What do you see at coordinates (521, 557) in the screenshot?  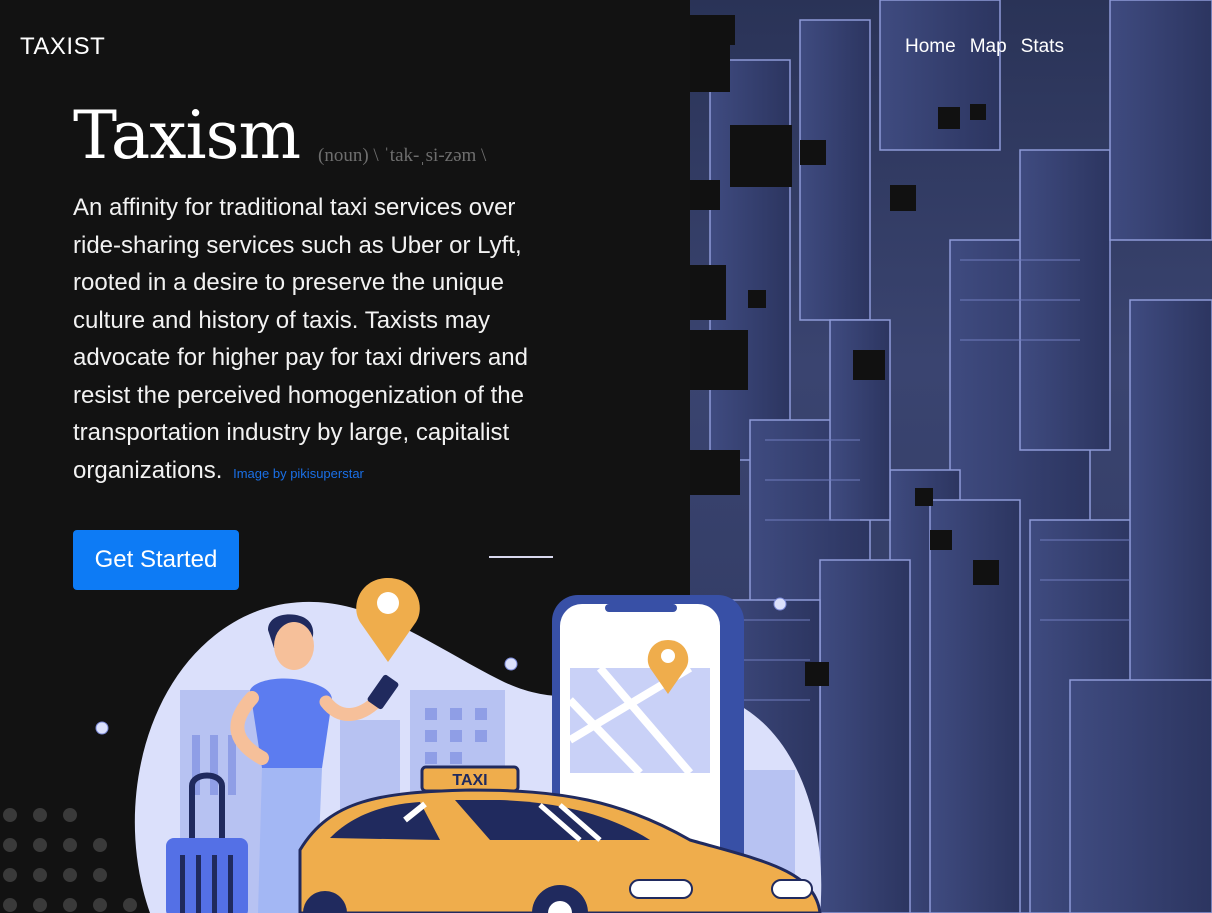 I see `decorative-line` at bounding box center [521, 557].